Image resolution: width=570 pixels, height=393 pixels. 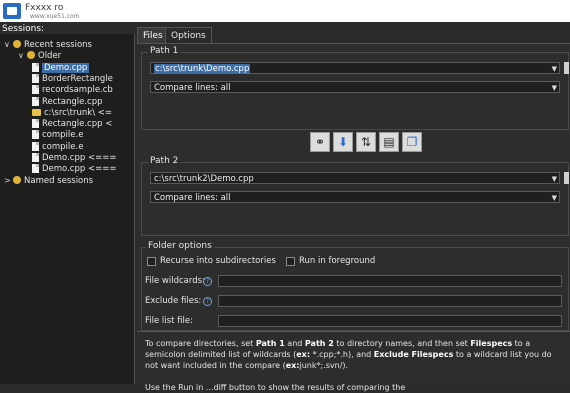 I want to click on help-text-bold: Exclude Filespecs, so click(x=413, y=354).